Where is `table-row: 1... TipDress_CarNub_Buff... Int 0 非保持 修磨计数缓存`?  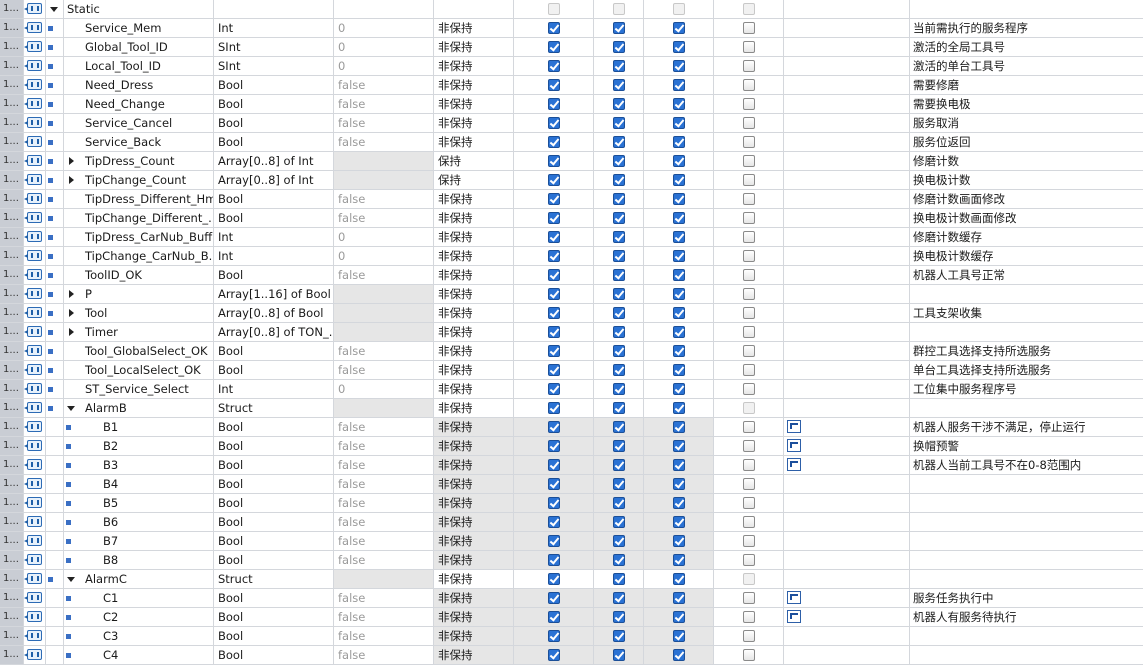 table-row: 1... TipDress_CarNub_Buff... Int 0 非保持 修磨计数缓存 is located at coordinates (571, 237).